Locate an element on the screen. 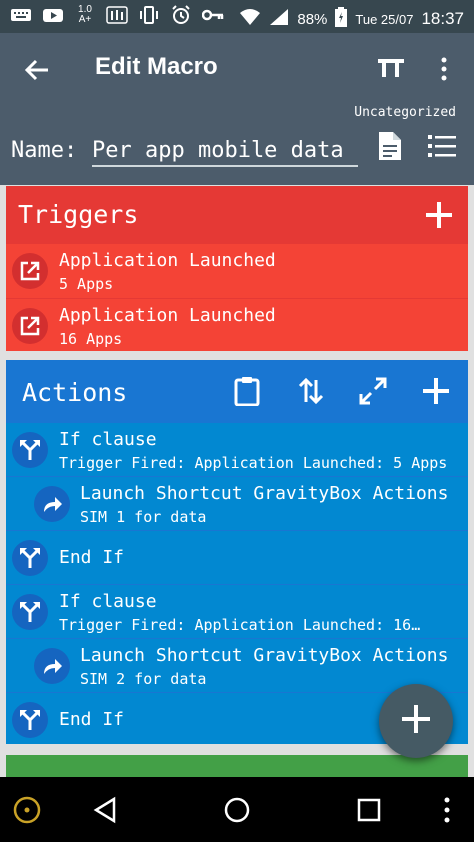  name-label: Name: is located at coordinates (44, 150).